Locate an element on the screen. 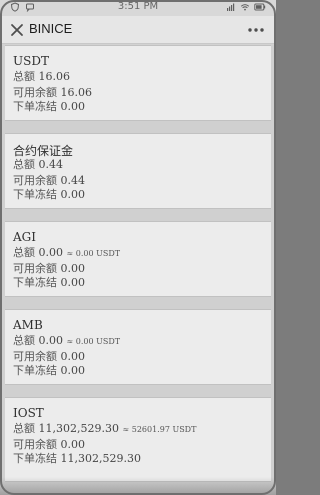  asset-frozen-row: 下单冻结 11,302,529.30 is located at coordinates (77, 458).